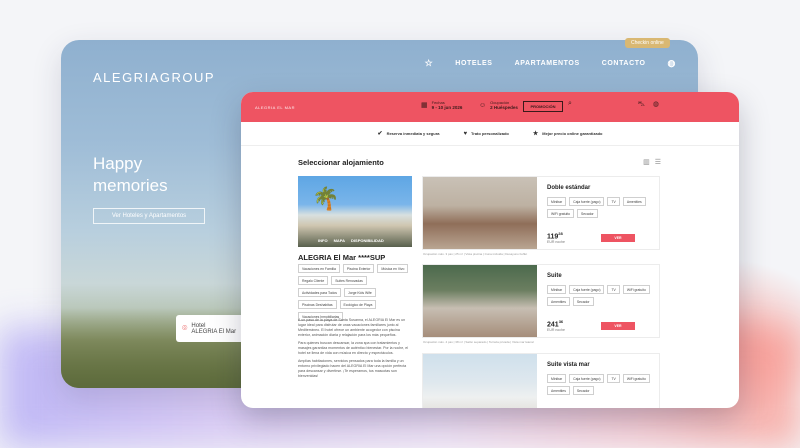 The image size is (800, 448). I want to click on nav-contact: CONTACTO, so click(624, 63).